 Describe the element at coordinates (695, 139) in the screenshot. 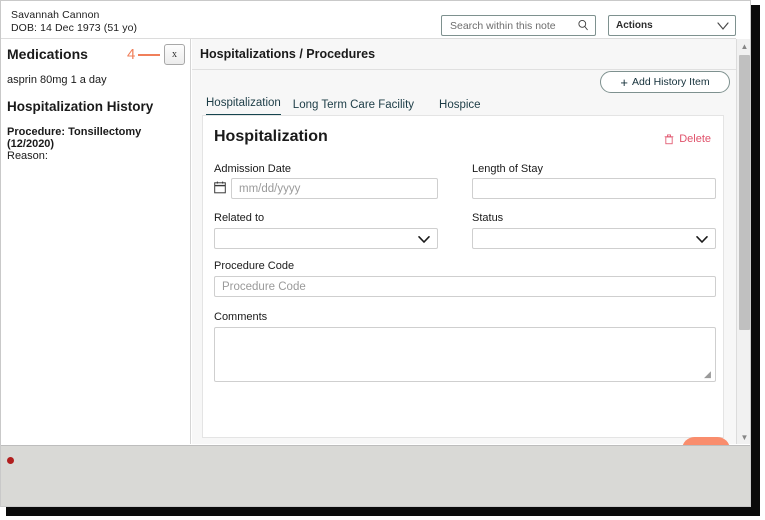

I see `delete-label: Delete` at that location.